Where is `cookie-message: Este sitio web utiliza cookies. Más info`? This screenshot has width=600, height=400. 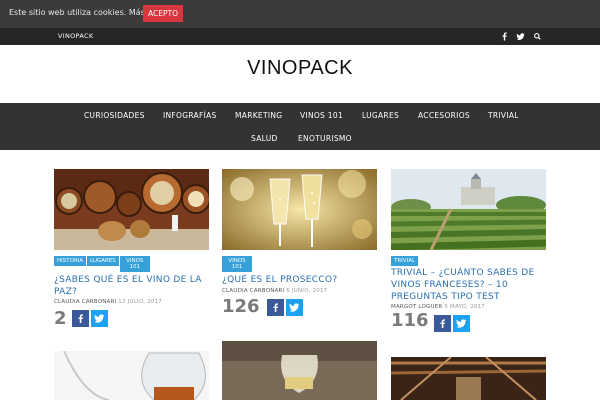
cookie-message: Este sitio web utiliza cookies. Más info is located at coordinates (85, 12).